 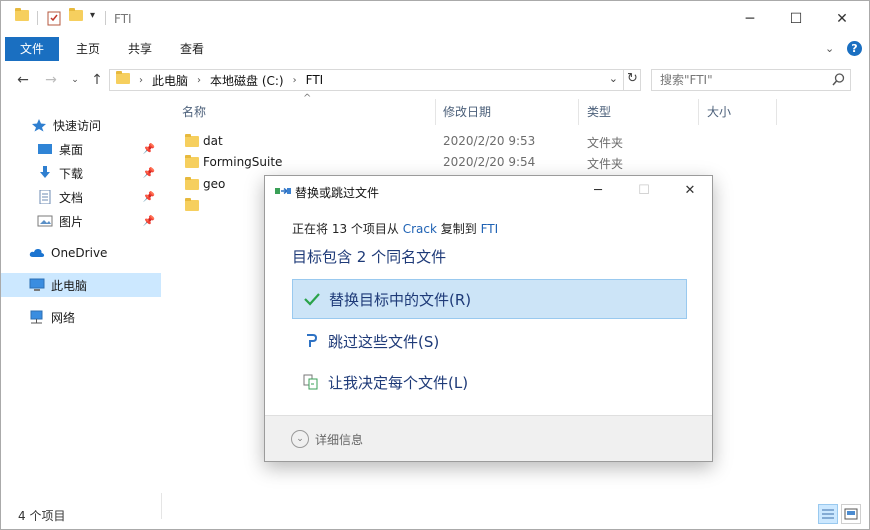 I want to click on up-button: ↑, so click(x=97, y=80).